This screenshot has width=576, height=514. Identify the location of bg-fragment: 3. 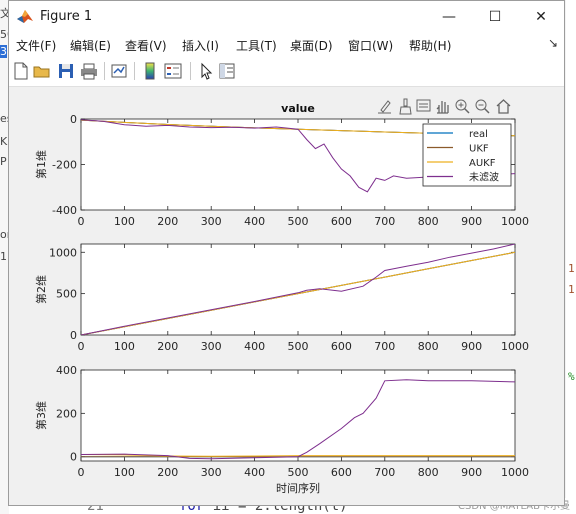
(3, 51).